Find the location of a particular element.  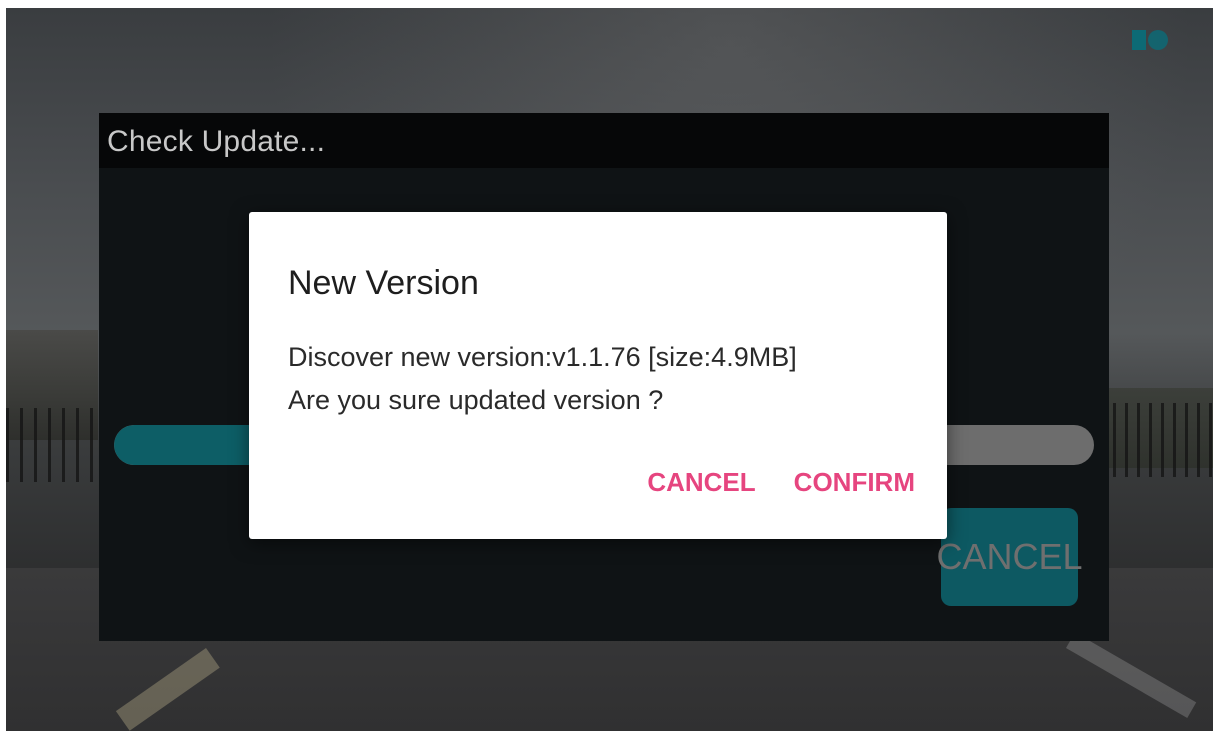

dialog-confirm-button: CONFIRM is located at coordinates (854, 482).